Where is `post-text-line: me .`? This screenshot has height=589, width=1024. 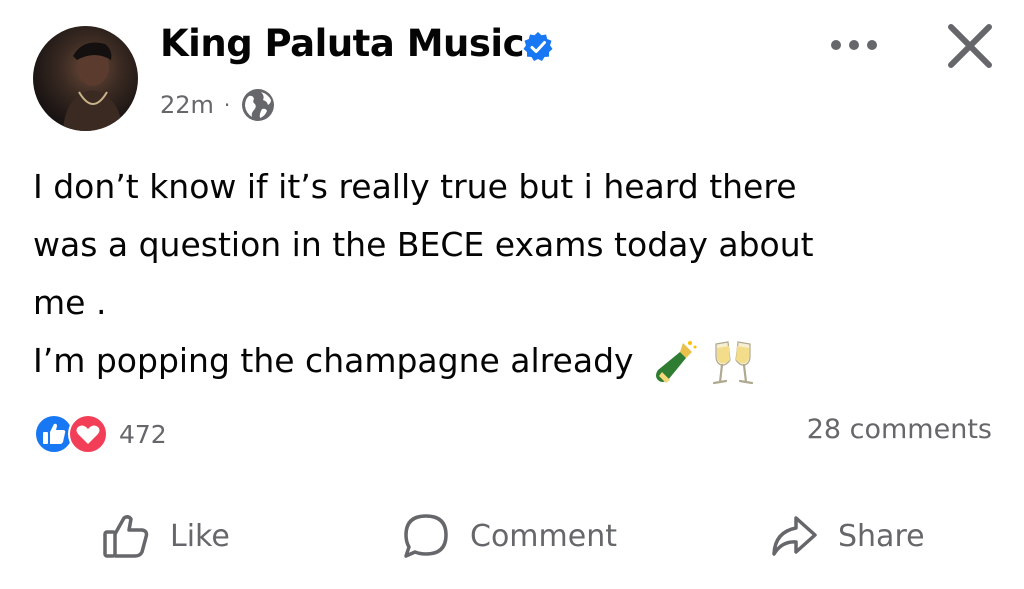
post-text-line: me . is located at coordinates (70, 302).